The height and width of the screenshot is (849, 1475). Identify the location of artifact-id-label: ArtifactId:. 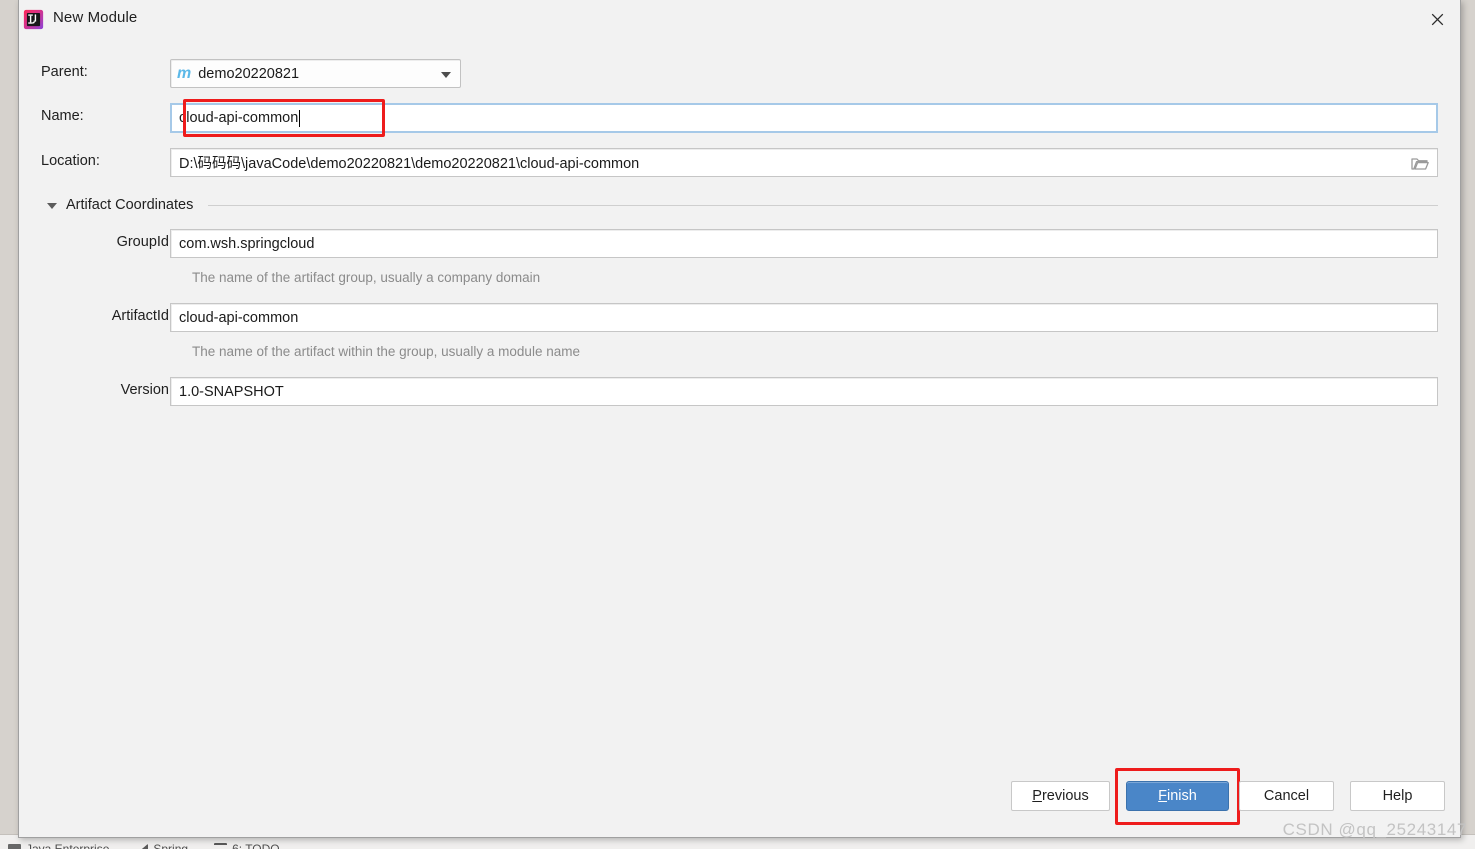
(142, 316).